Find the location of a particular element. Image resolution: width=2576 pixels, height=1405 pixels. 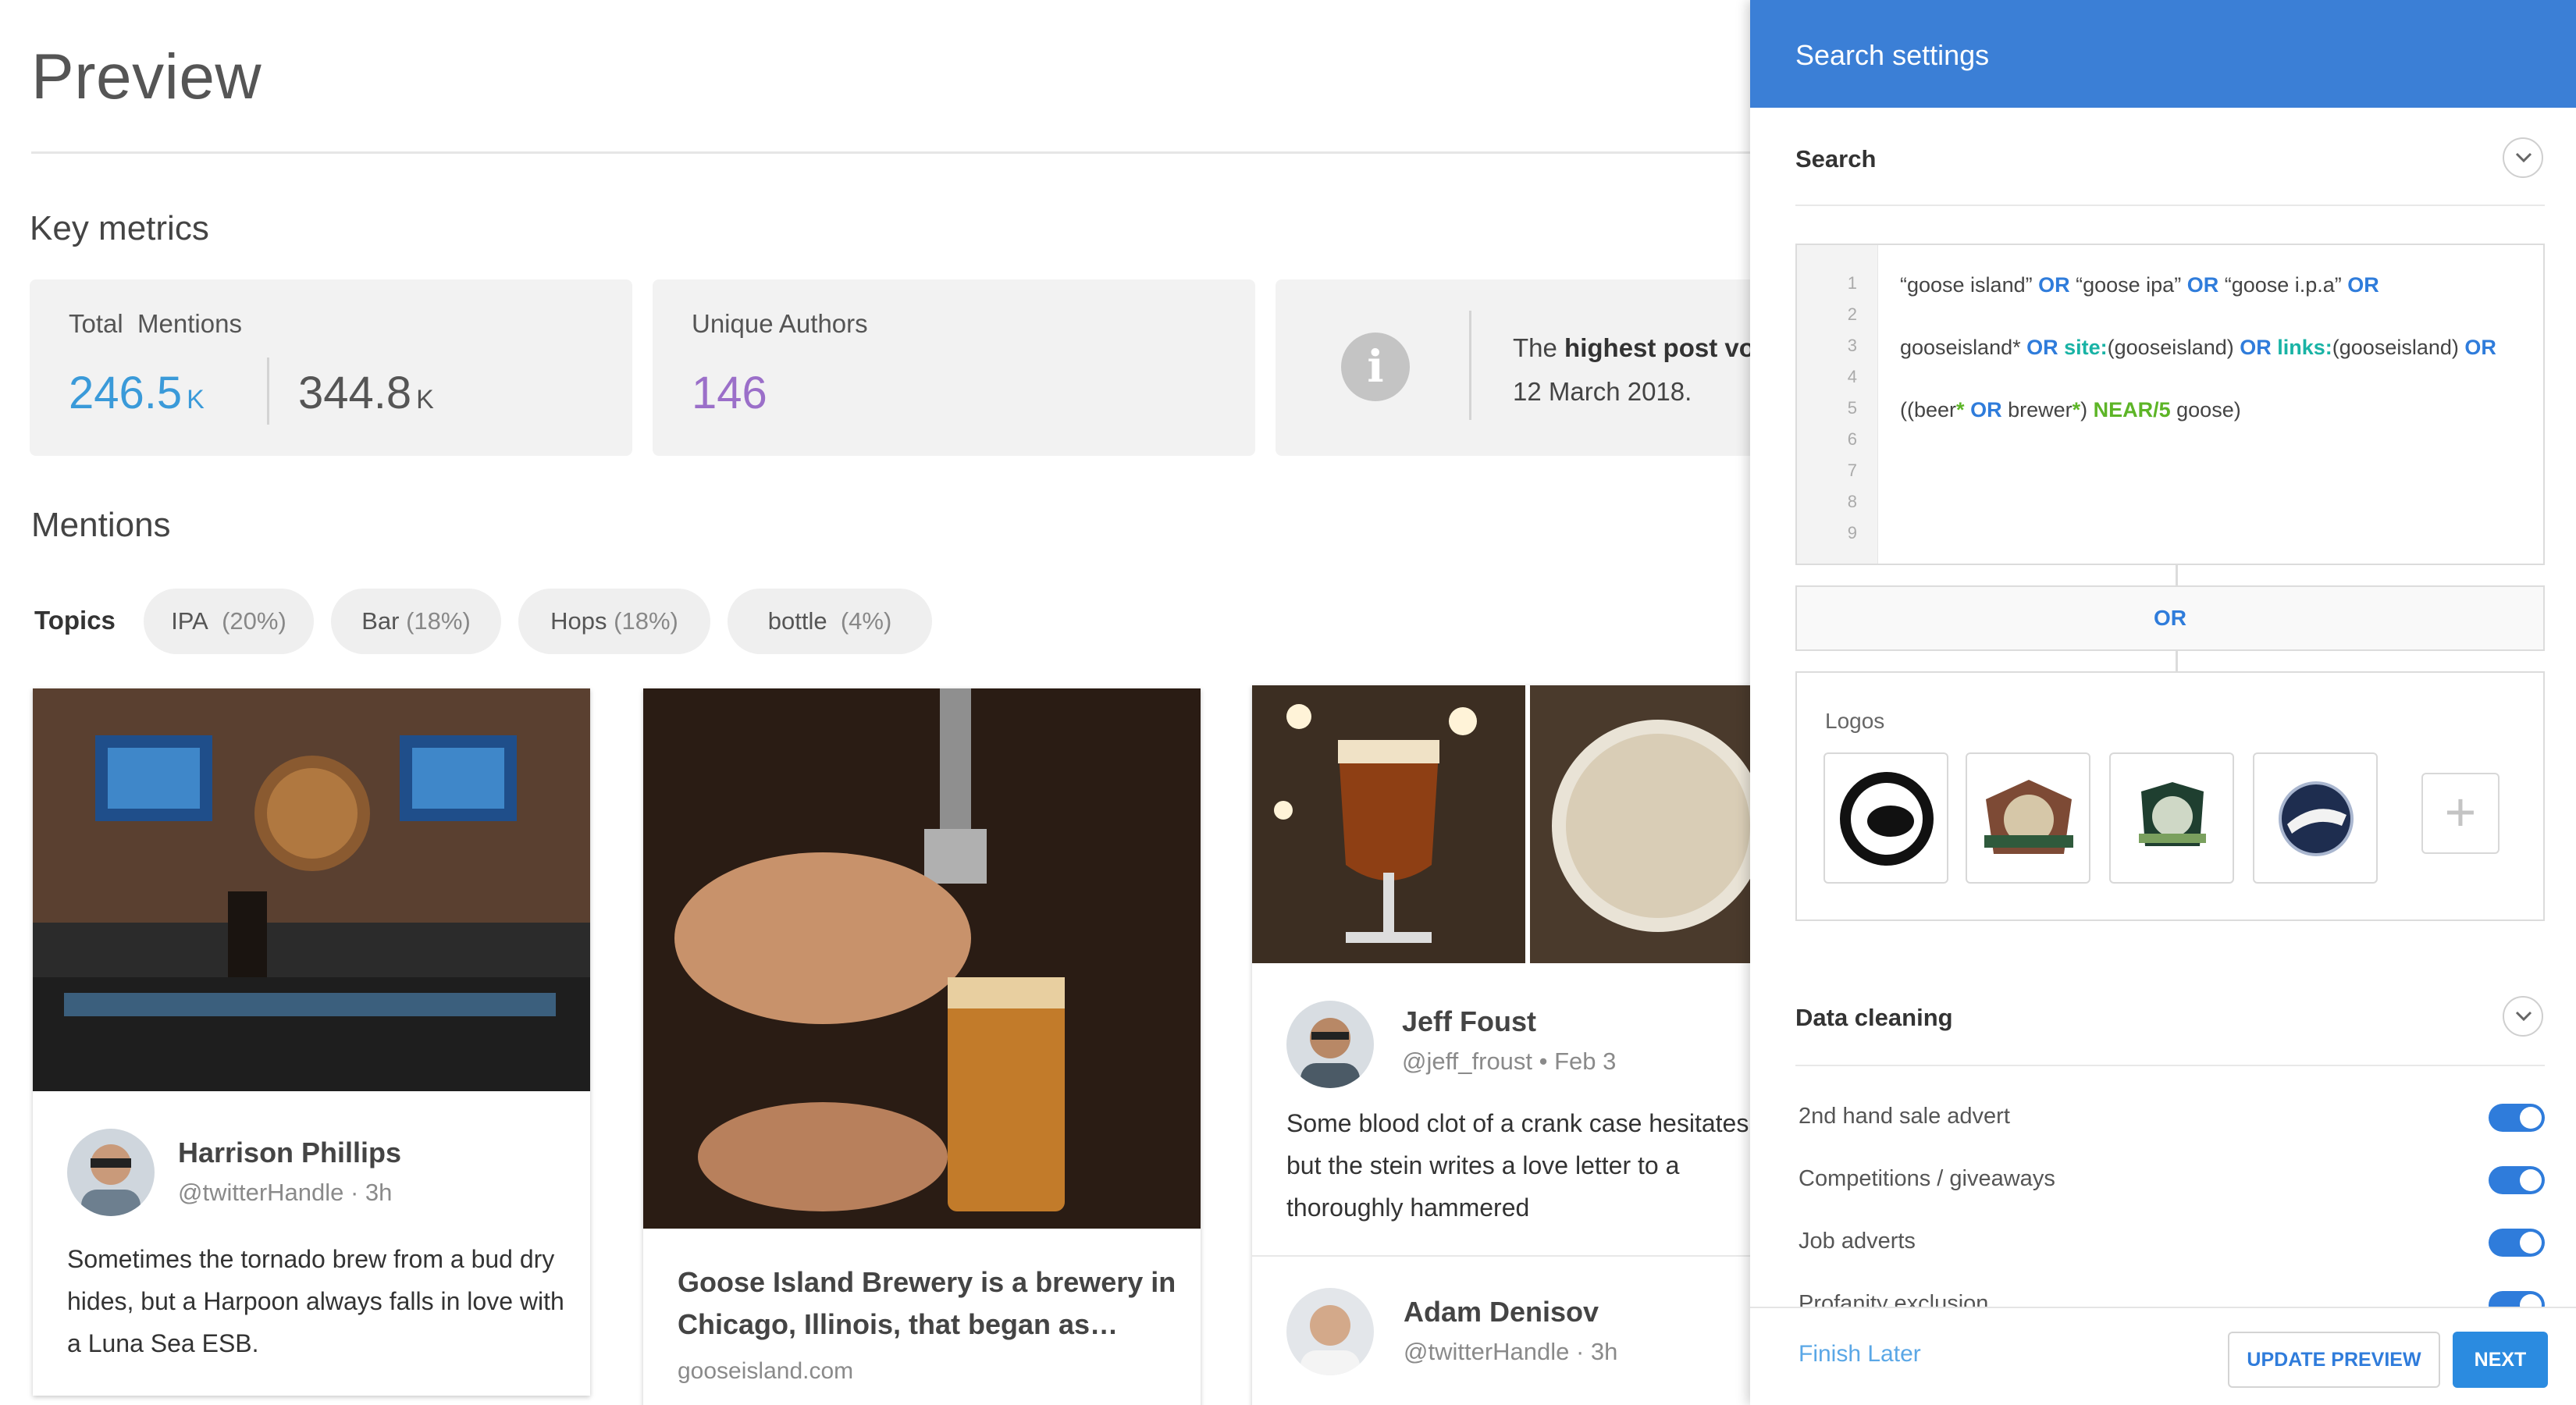

topic-name: IPA is located at coordinates (189, 621).